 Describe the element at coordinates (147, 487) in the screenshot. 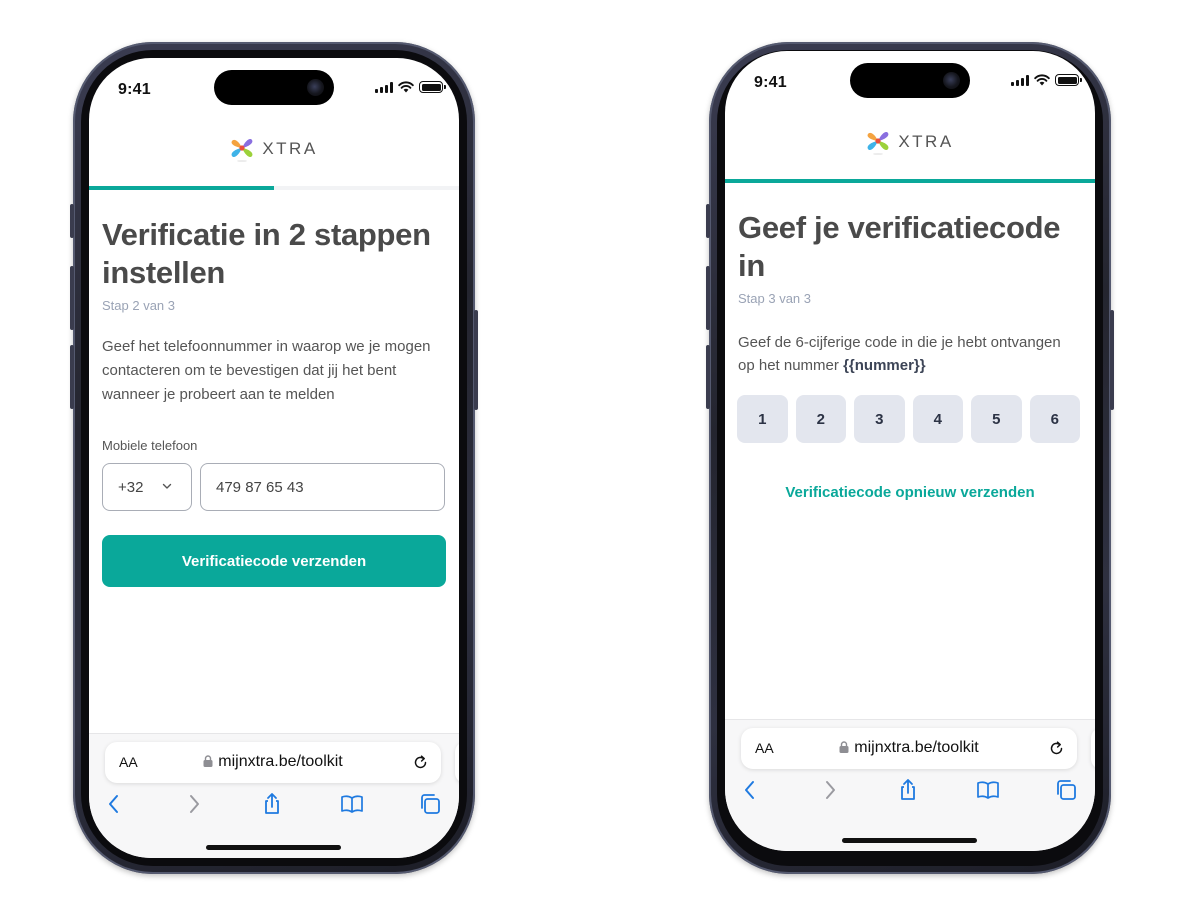

I see `country-code-select: +32` at that location.